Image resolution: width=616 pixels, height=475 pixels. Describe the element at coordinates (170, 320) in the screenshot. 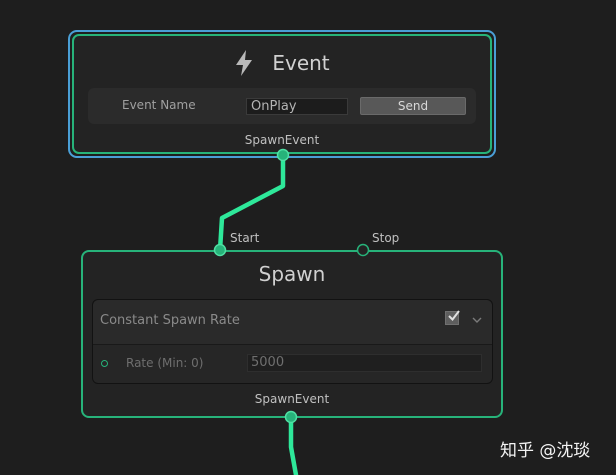

I see `block-title: Constant Spawn Rate` at that location.